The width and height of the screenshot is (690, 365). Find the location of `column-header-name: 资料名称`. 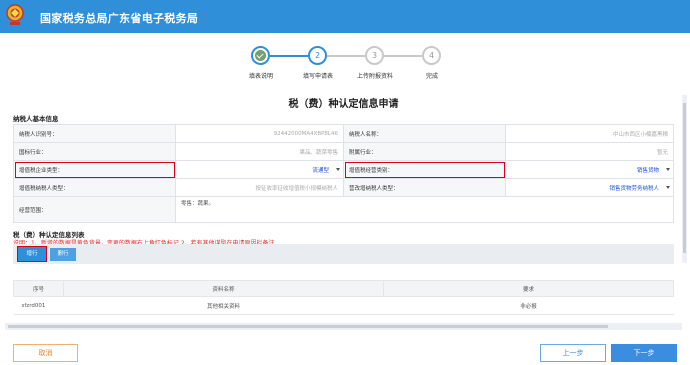

column-header-name: 资料名称 is located at coordinates (223, 288).